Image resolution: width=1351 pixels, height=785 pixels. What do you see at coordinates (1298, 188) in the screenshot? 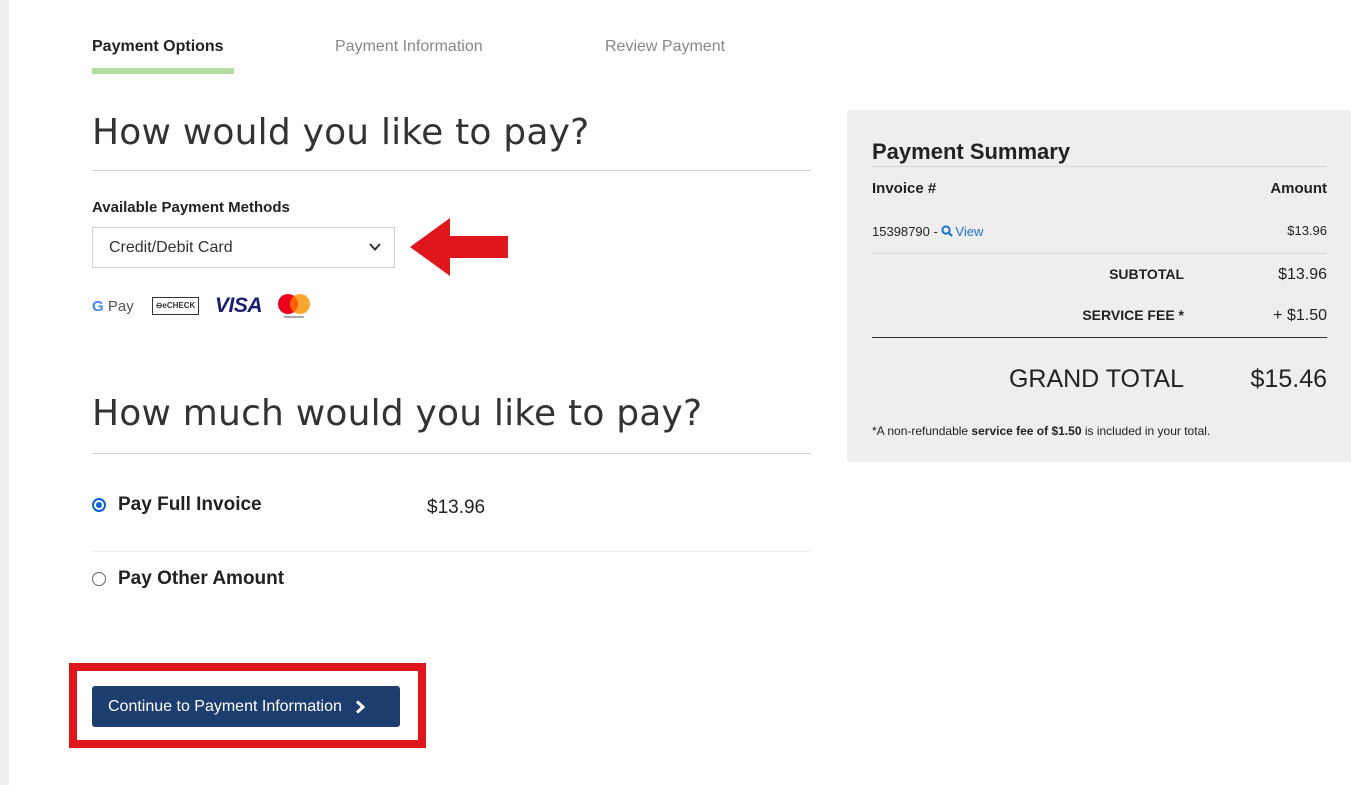
I see `amount-column-header: Amount` at bounding box center [1298, 188].